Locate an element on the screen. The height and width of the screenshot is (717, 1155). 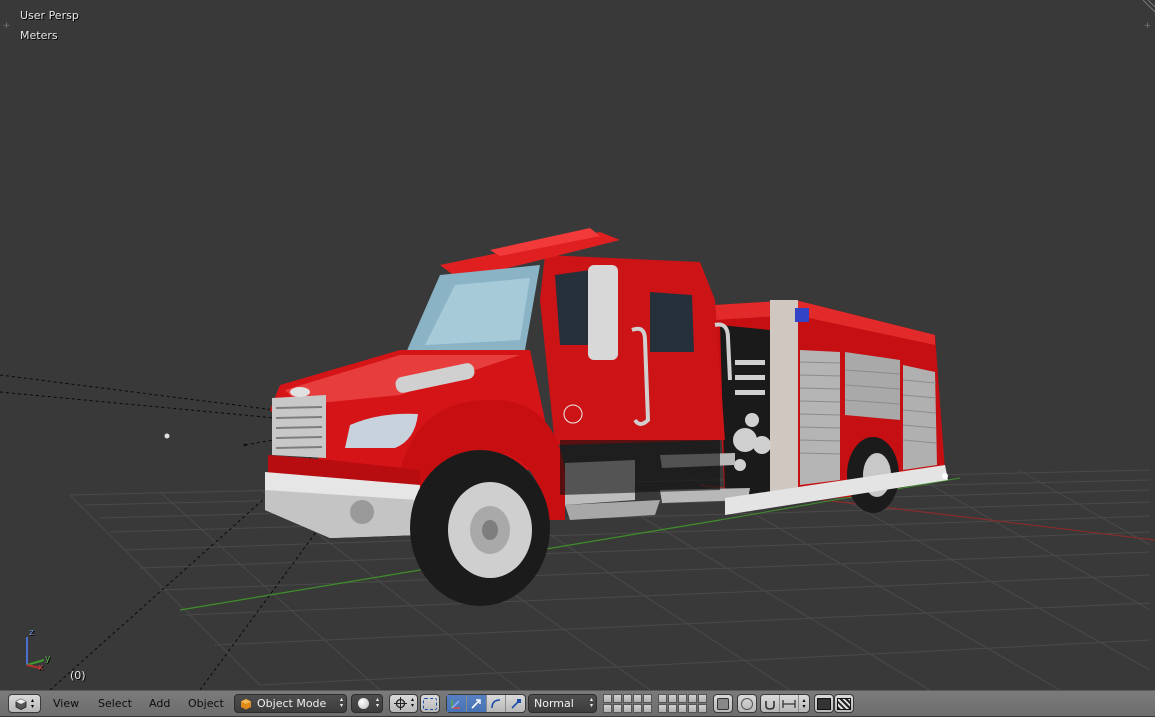
proportional-edit-icon is located at coordinates (747, 703).